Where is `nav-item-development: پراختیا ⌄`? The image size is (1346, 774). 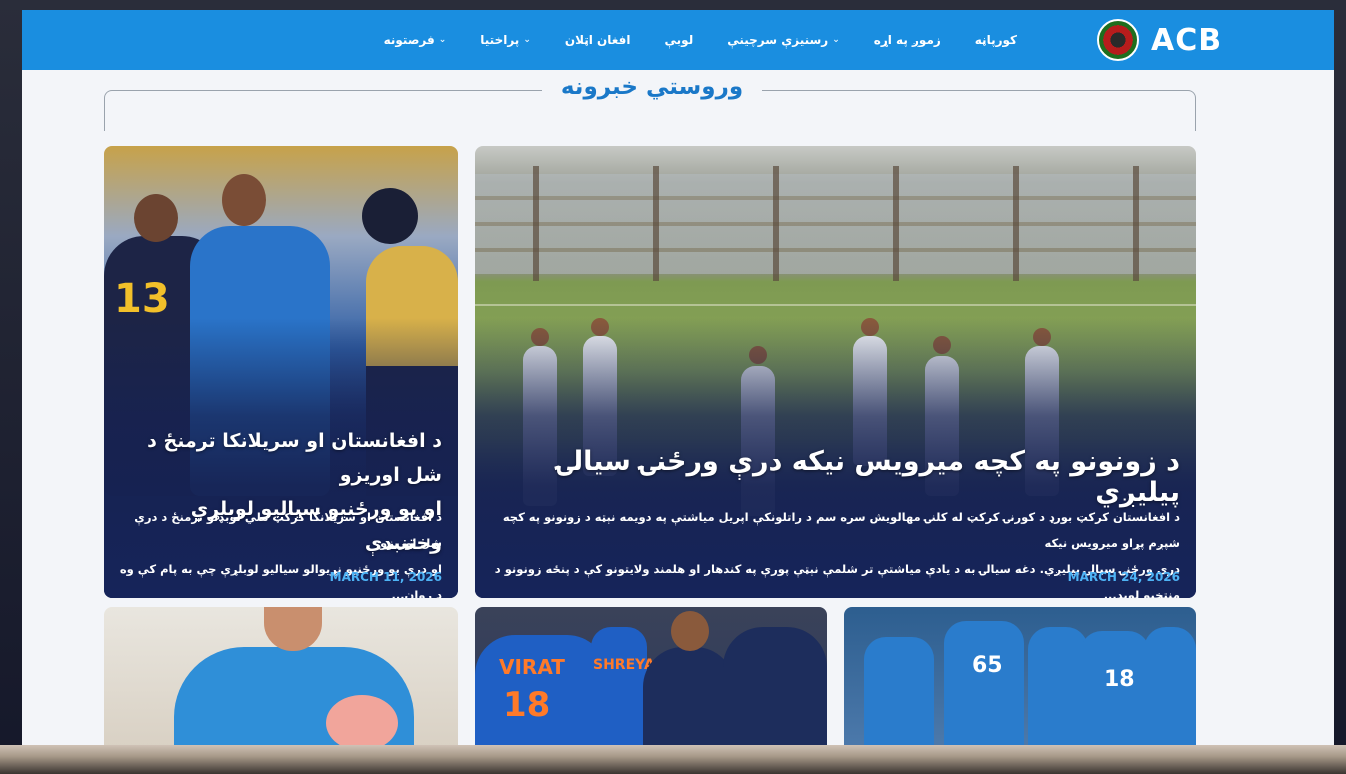
nav-item-development: پراختیا ⌄ is located at coordinates (505, 40).